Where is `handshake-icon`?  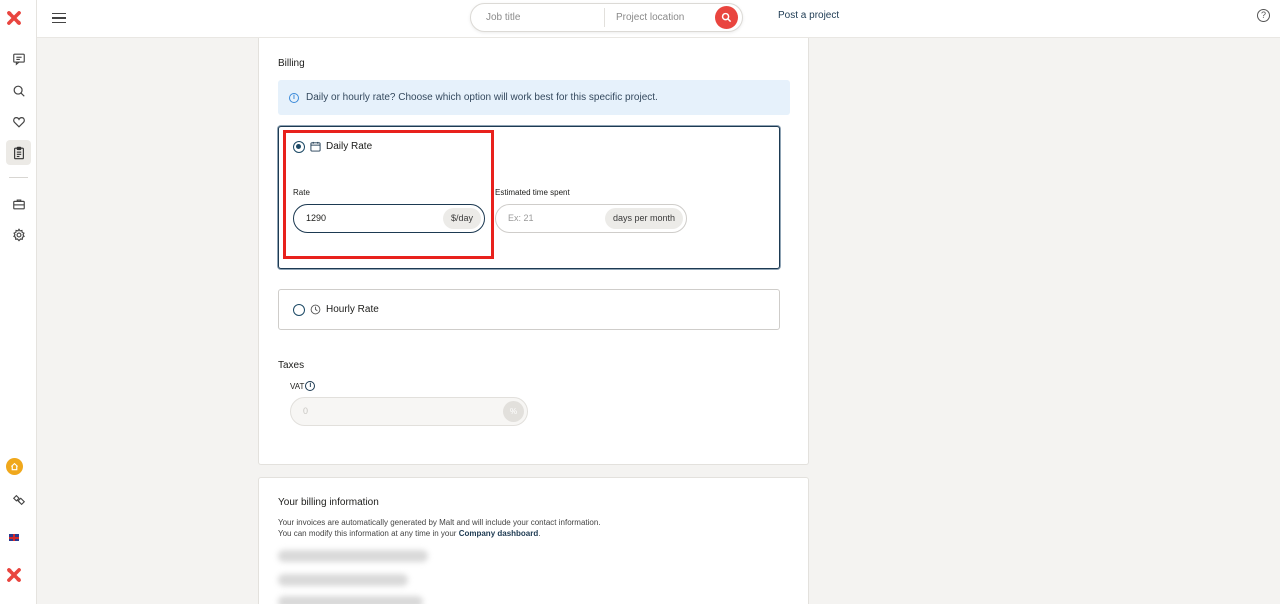
handshake-icon is located at coordinates (18, 499).